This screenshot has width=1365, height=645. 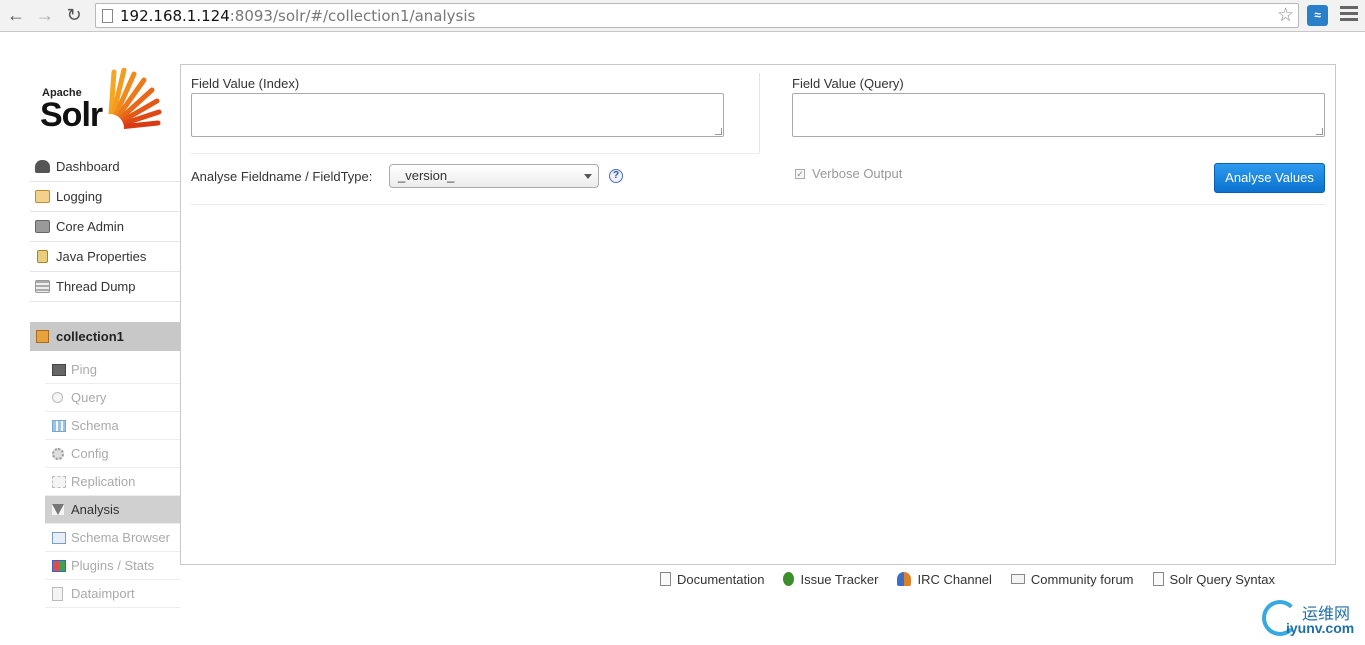 I want to click on help-icon: ?, so click(x=616, y=176).